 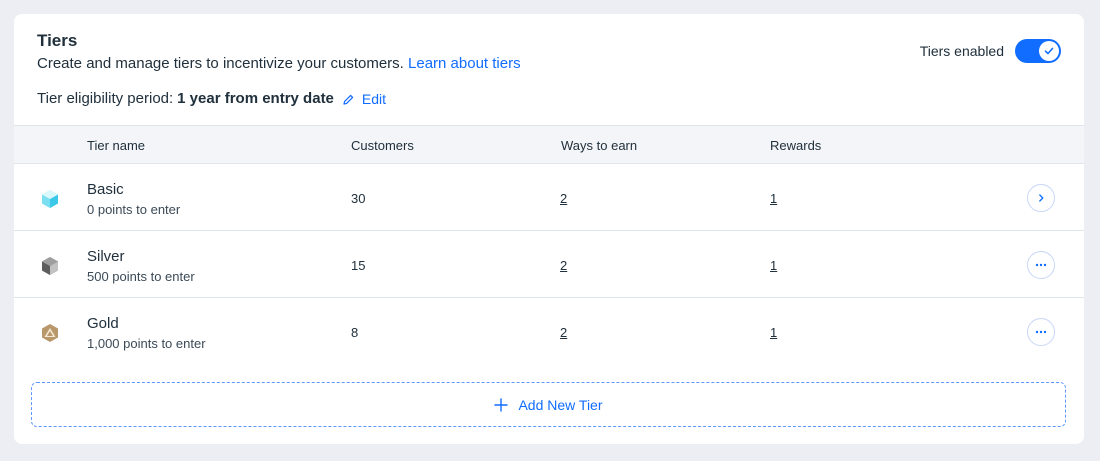 What do you see at coordinates (358, 198) in the screenshot?
I see `tier-customers: 30` at bounding box center [358, 198].